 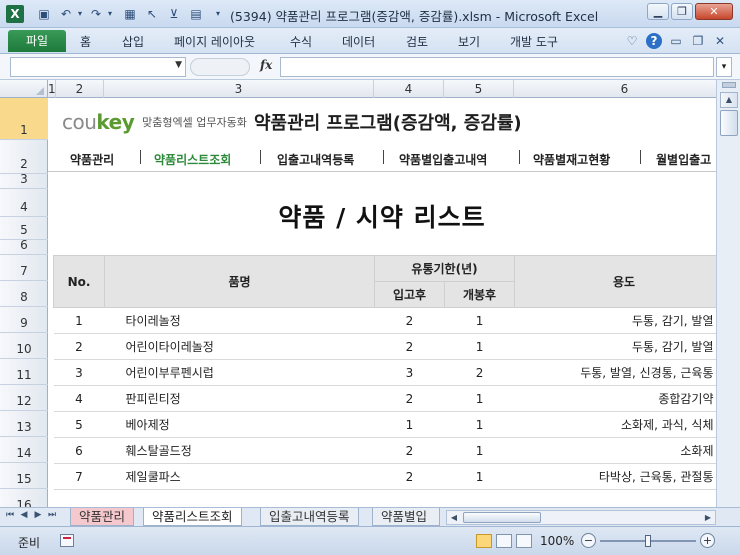 What do you see at coordinates (24, 372) in the screenshot?
I see `row-header: 11` at bounding box center [24, 372].